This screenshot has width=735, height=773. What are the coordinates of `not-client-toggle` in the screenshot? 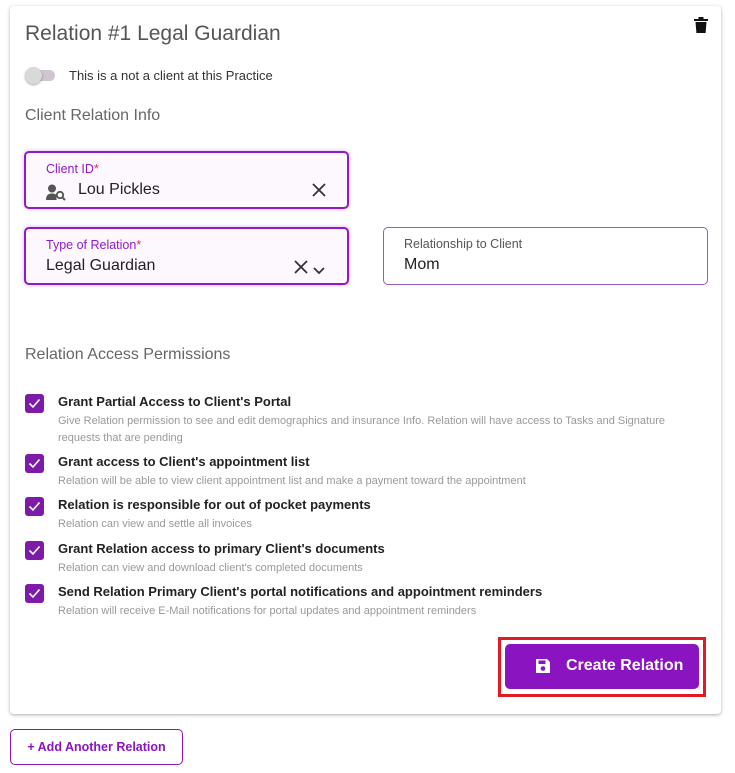 It's located at (41, 75).